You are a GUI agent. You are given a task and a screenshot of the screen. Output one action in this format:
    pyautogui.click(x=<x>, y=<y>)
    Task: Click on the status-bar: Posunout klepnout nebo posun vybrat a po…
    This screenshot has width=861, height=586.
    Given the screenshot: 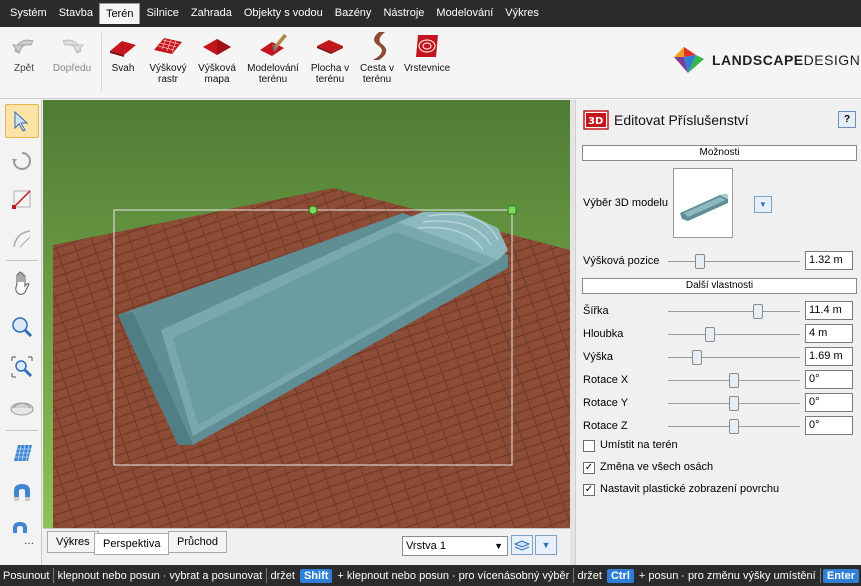 What is the action you would take?
    pyautogui.click(x=430, y=575)
    